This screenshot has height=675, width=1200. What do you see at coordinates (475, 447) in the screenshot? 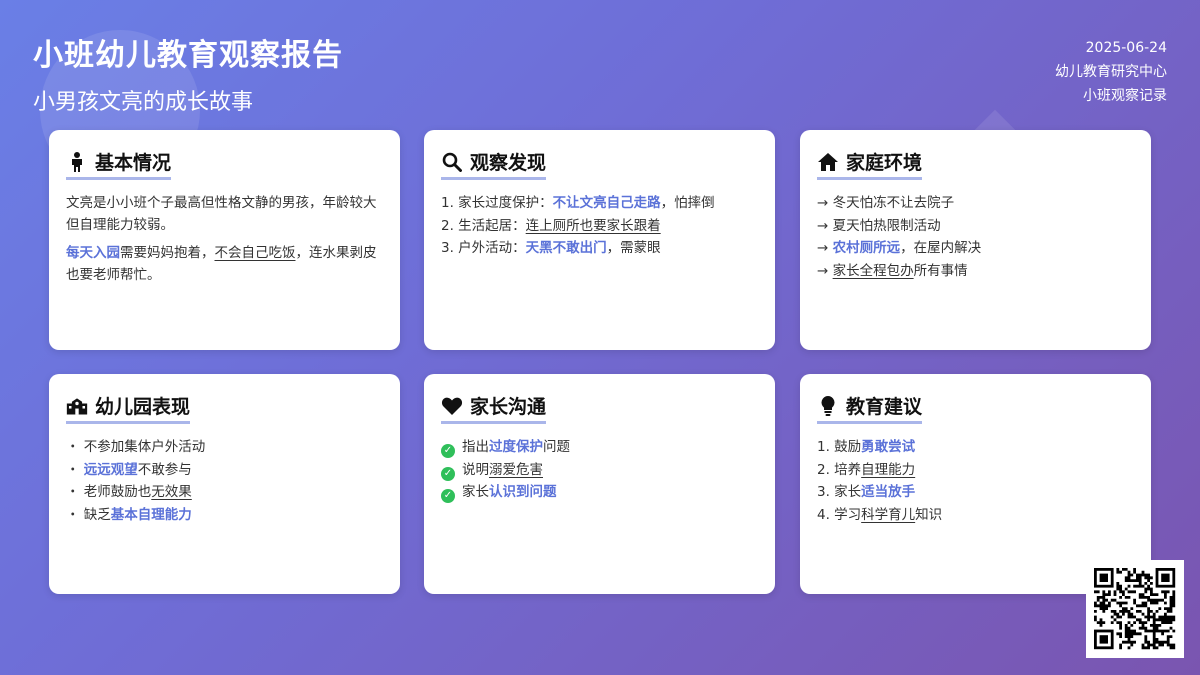
I see `text: 指出` at bounding box center [475, 447].